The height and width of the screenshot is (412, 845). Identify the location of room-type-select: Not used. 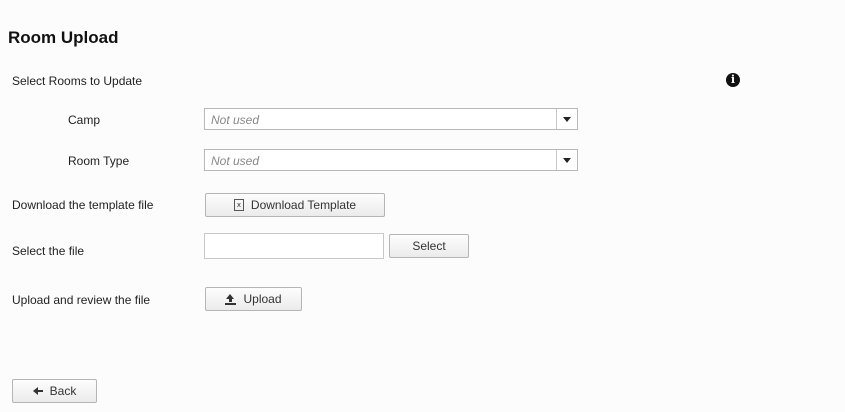
(391, 160).